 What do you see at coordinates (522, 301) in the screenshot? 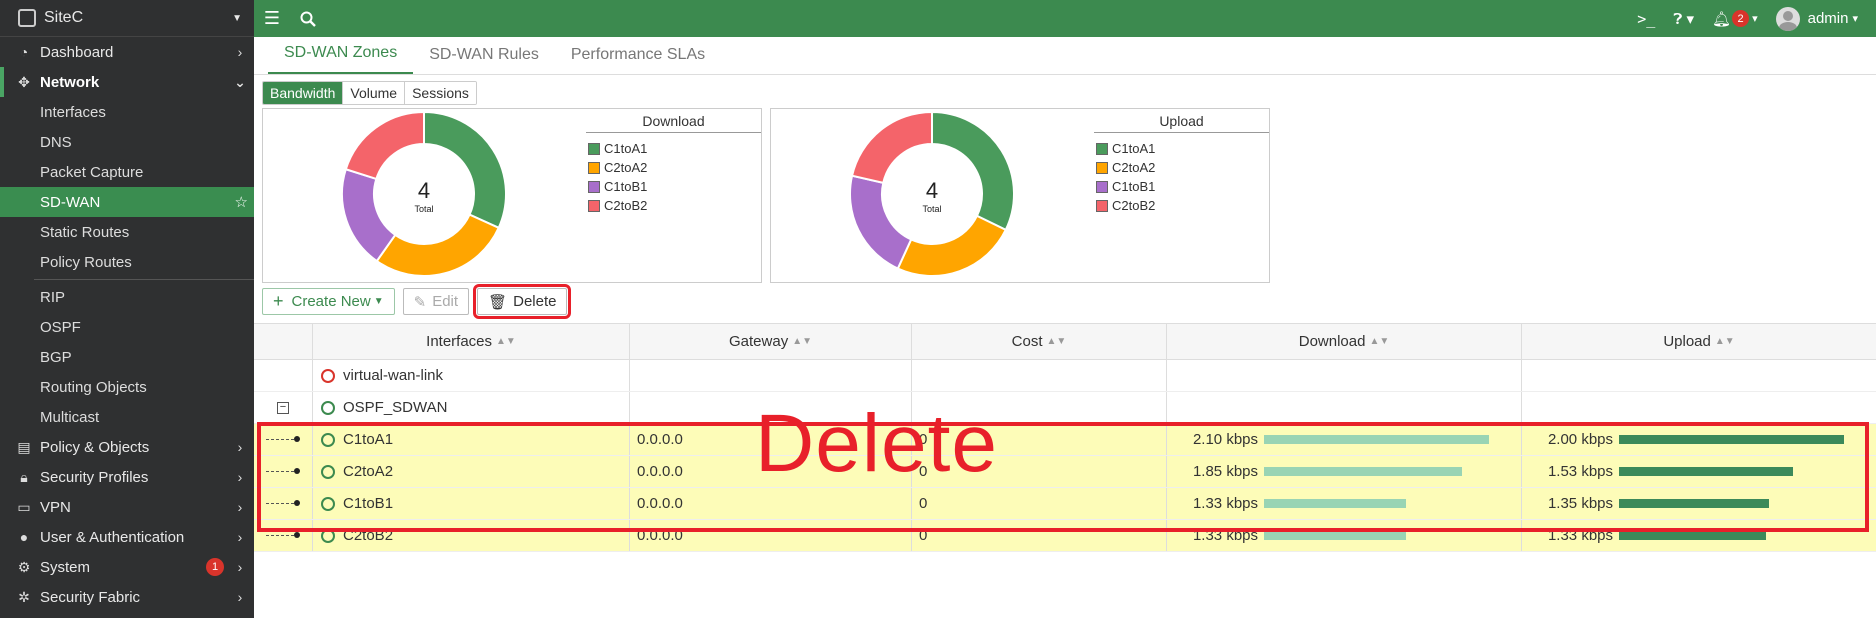
I see `delete-button: 🗑︎ Delete` at bounding box center [522, 301].